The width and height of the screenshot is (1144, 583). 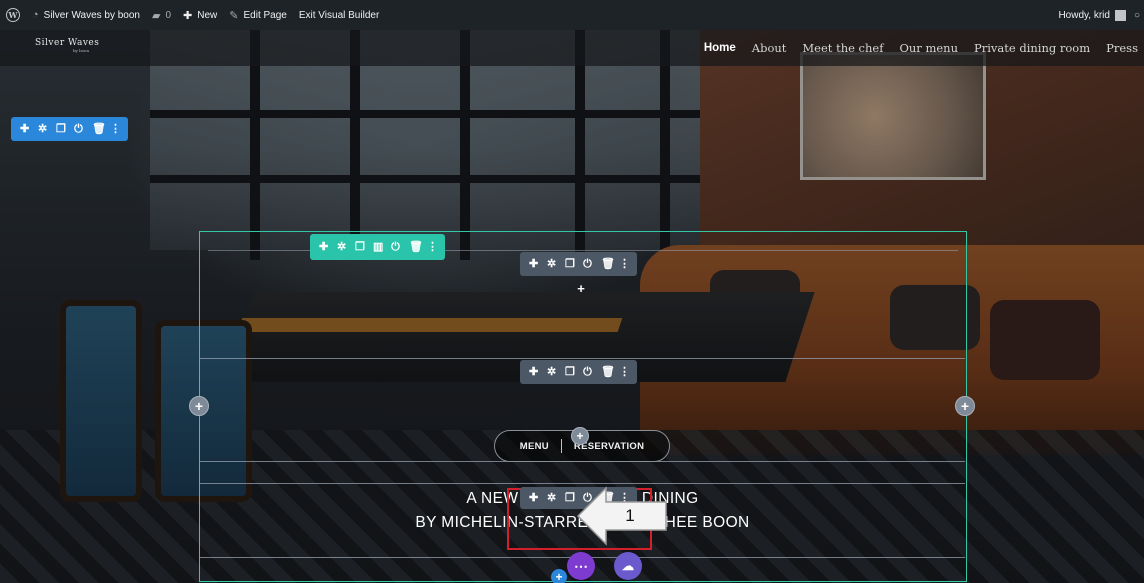 I want to click on callout-number: 1, so click(x=630, y=515).